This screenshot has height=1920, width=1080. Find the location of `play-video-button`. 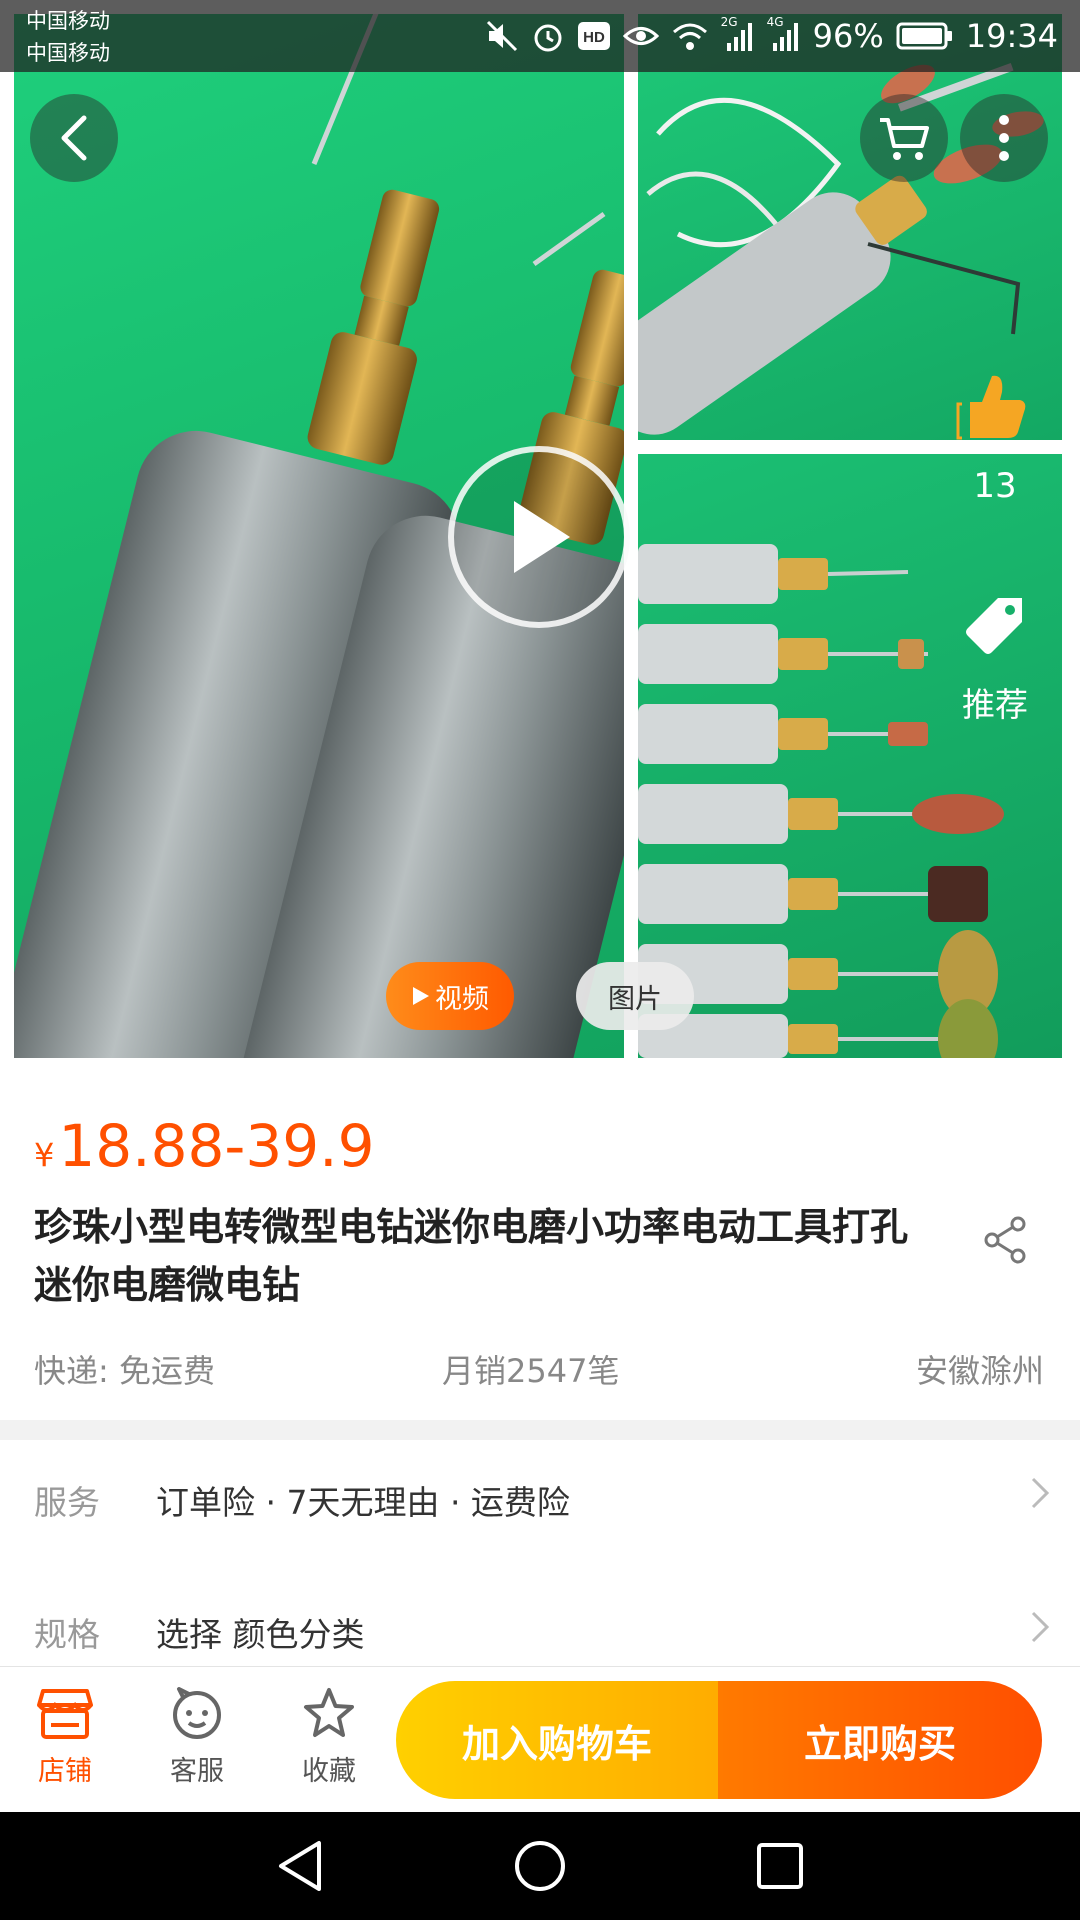

play-video-button is located at coordinates (539, 537).